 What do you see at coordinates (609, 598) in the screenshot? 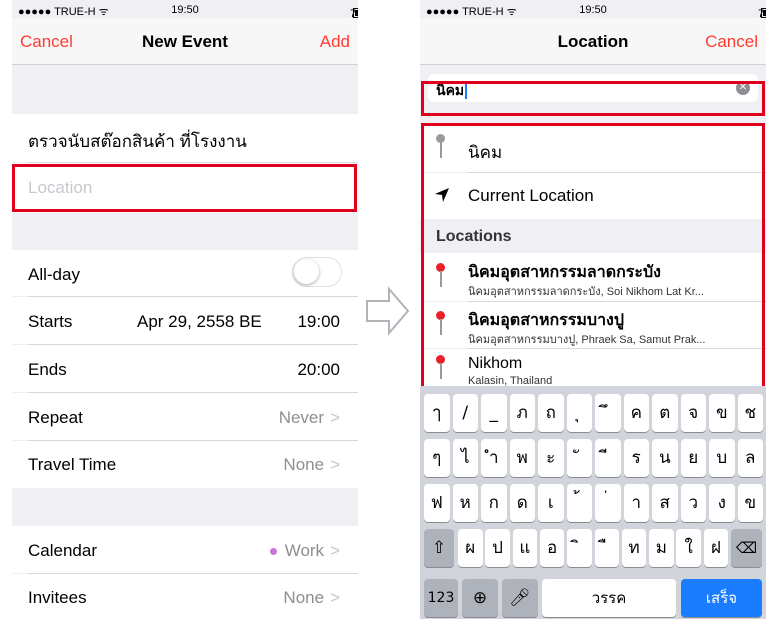
I see `space-key: วรรค` at bounding box center [609, 598].